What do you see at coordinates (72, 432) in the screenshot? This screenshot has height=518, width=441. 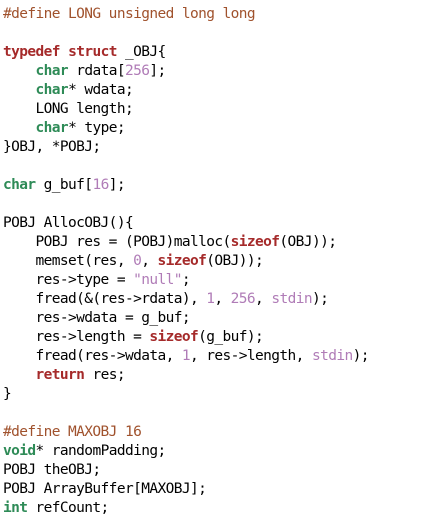 I see `preprocessor-token: #define MAXOBJ 16` at bounding box center [72, 432].